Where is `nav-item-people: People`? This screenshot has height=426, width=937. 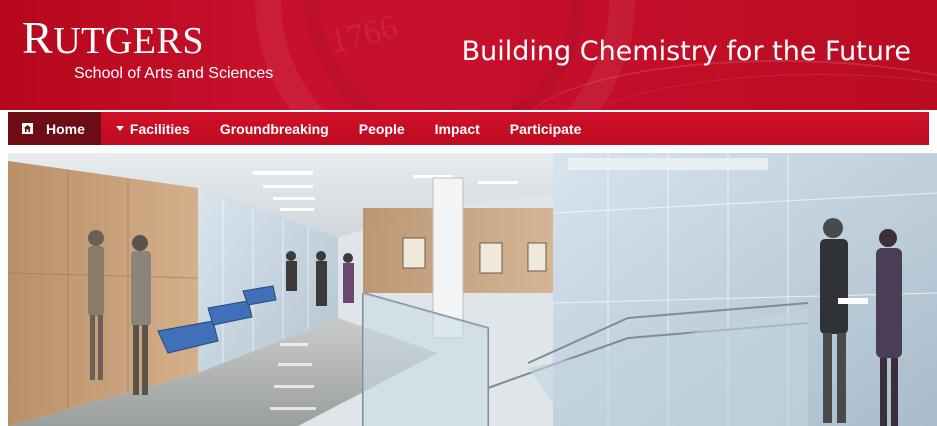
nav-item-people: People is located at coordinates (382, 128).